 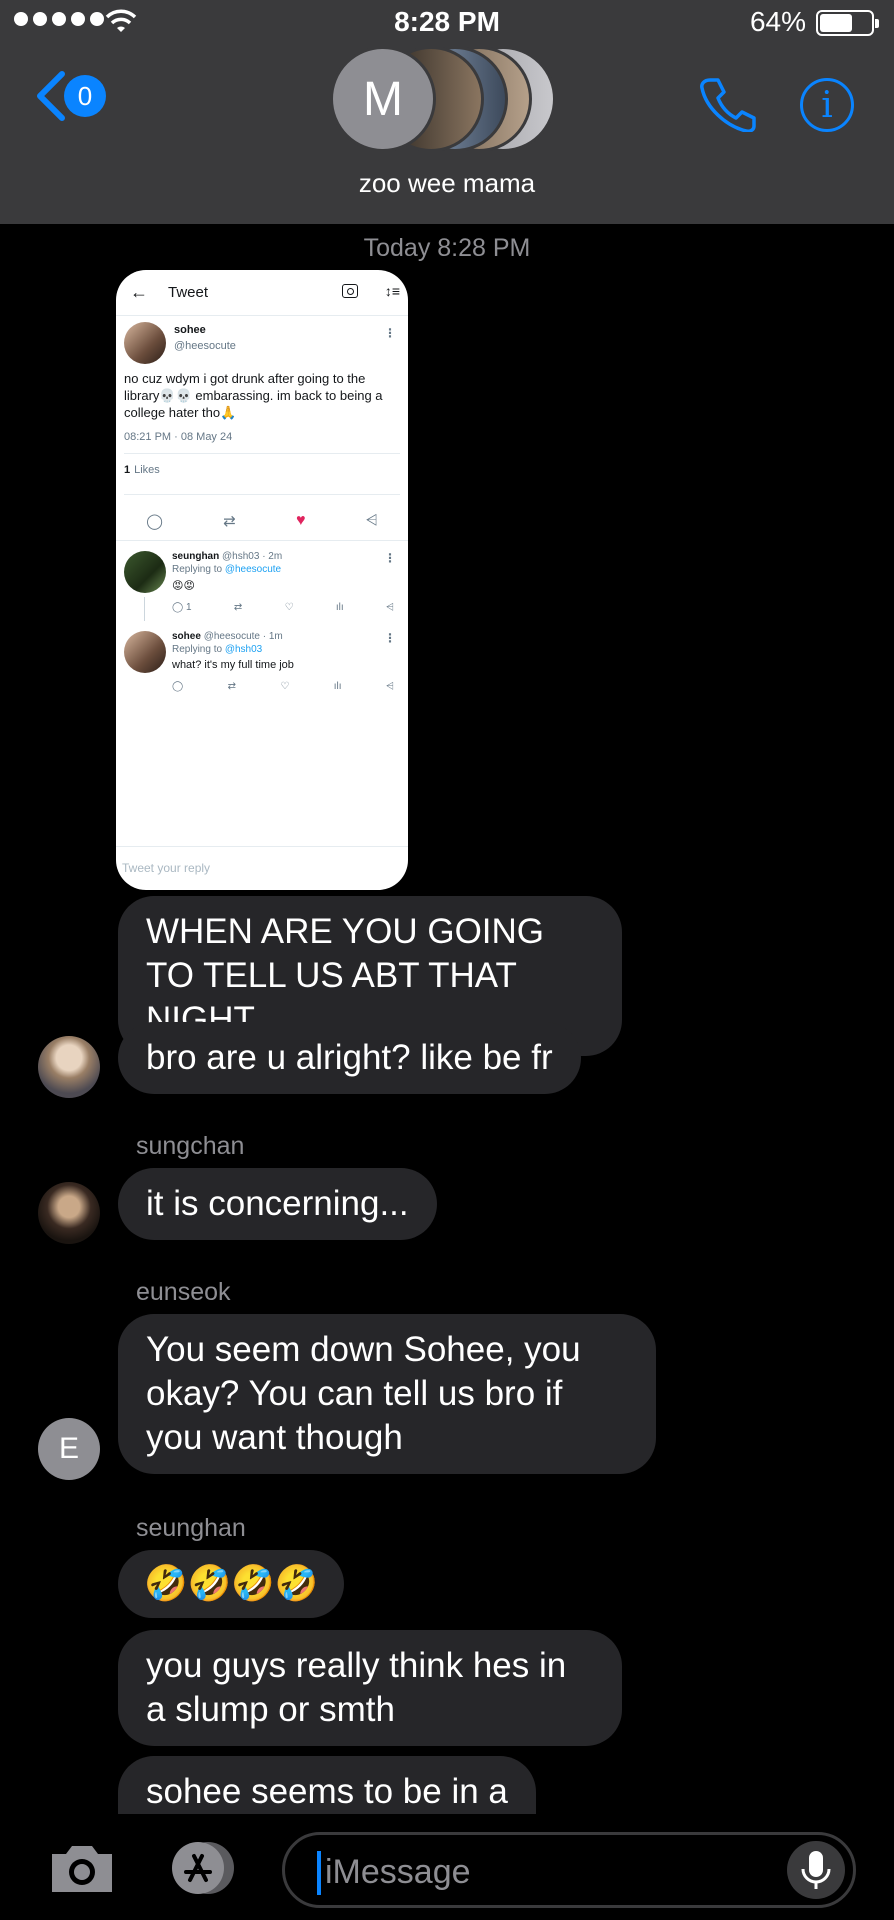 I want to click on reply-to-handle: @hsh03, so click(x=243, y=649).